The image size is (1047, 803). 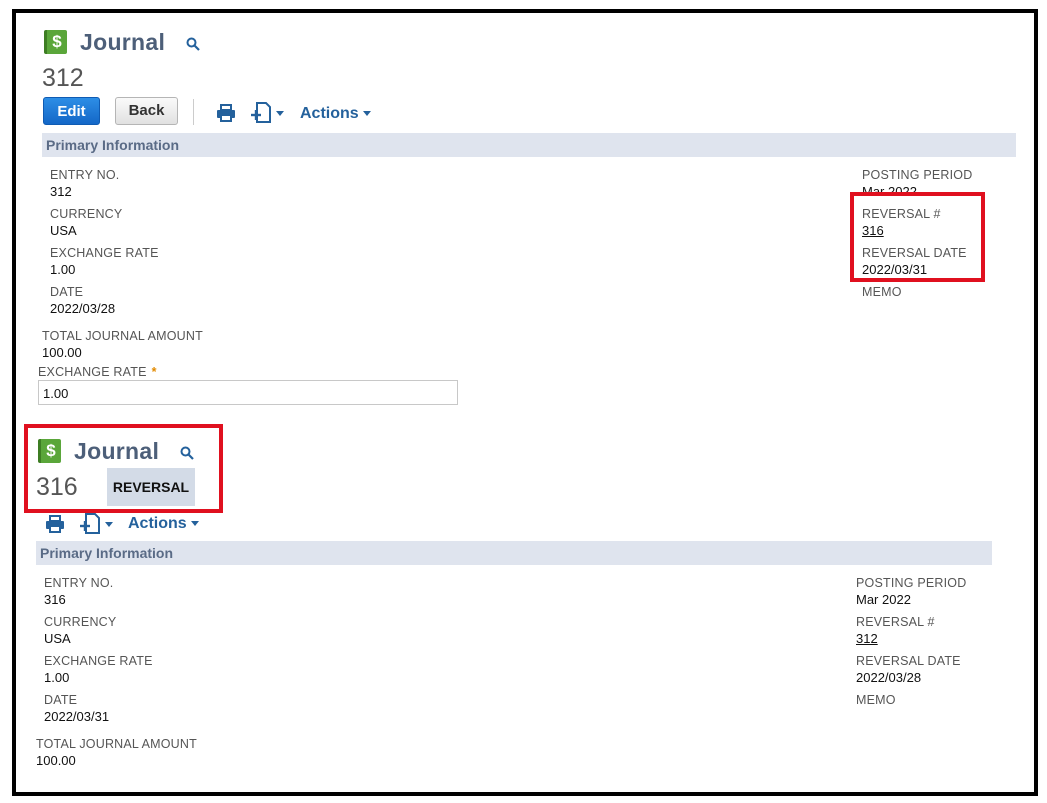 I want to click on record-number: 312, so click(x=63, y=78).